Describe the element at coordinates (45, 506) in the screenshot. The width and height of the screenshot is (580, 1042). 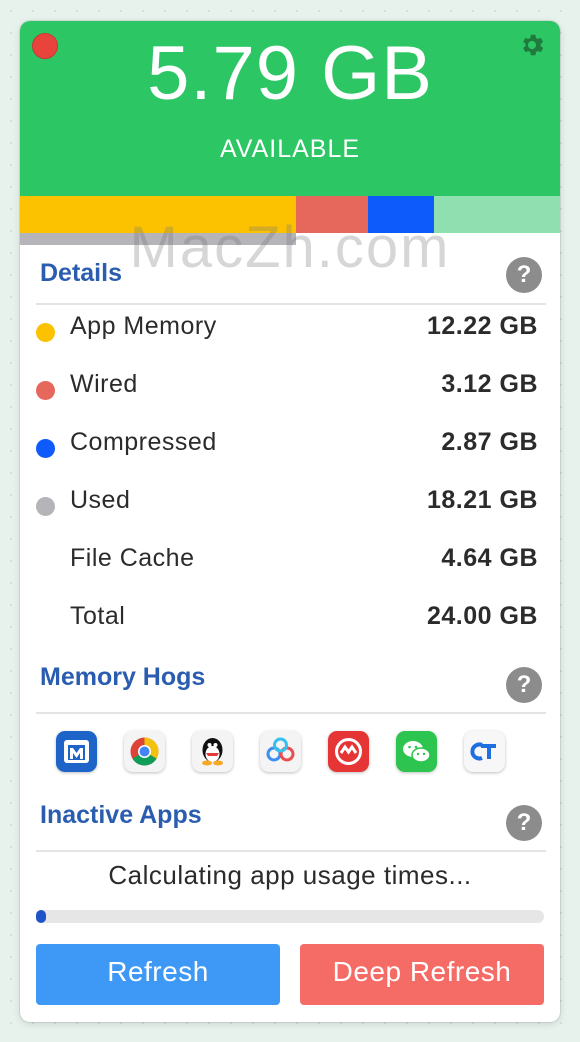
I see `used-dot` at that location.